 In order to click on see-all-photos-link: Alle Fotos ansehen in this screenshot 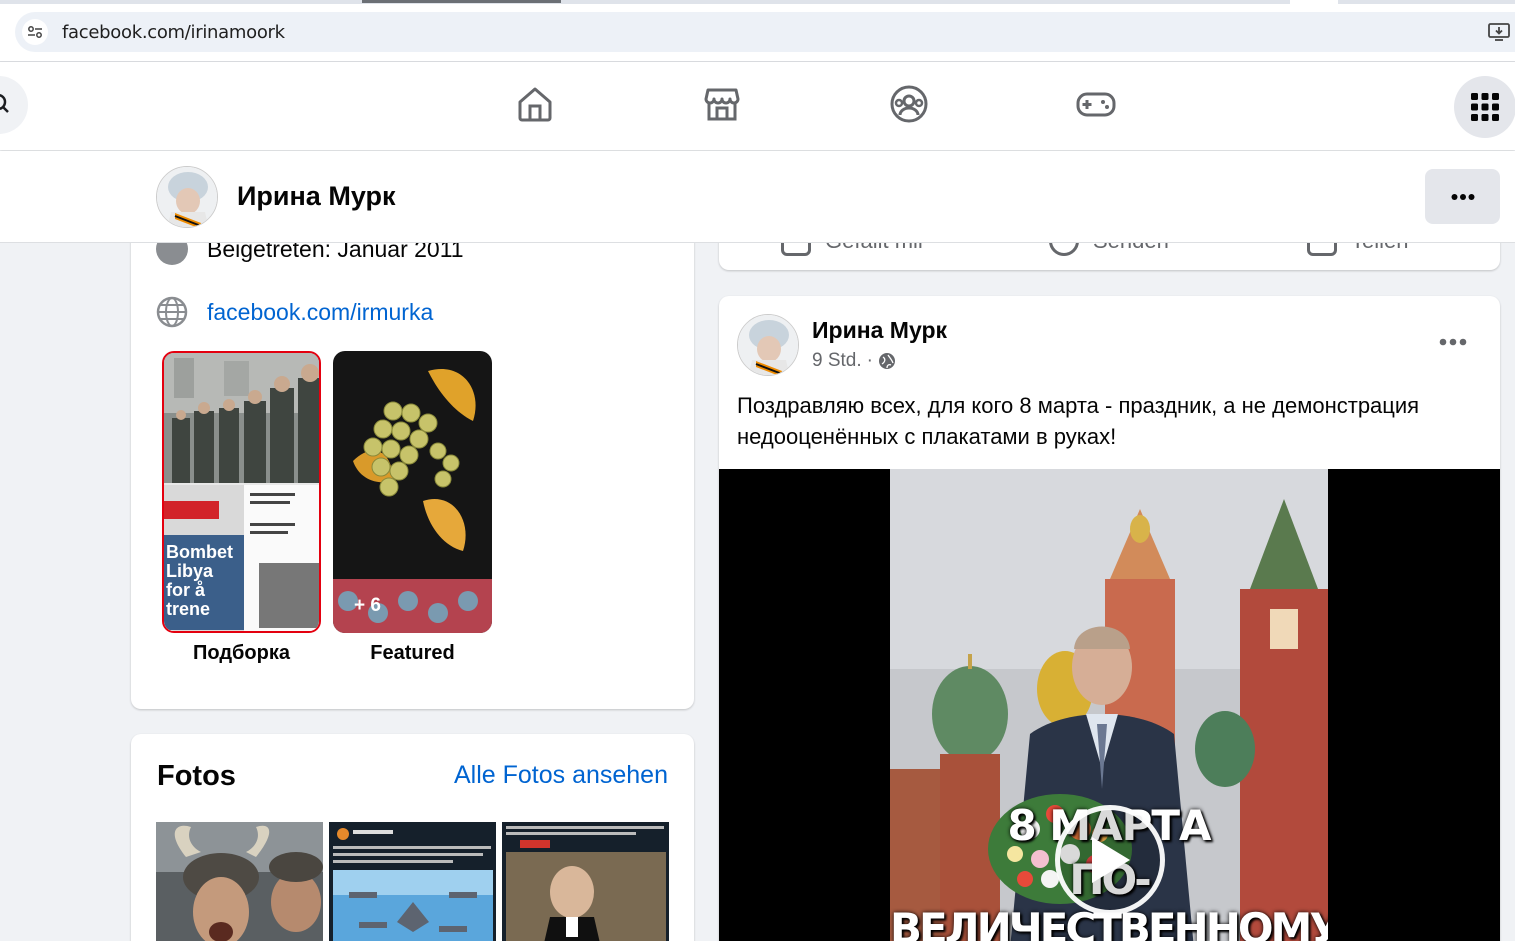, I will do `click(561, 775)`.